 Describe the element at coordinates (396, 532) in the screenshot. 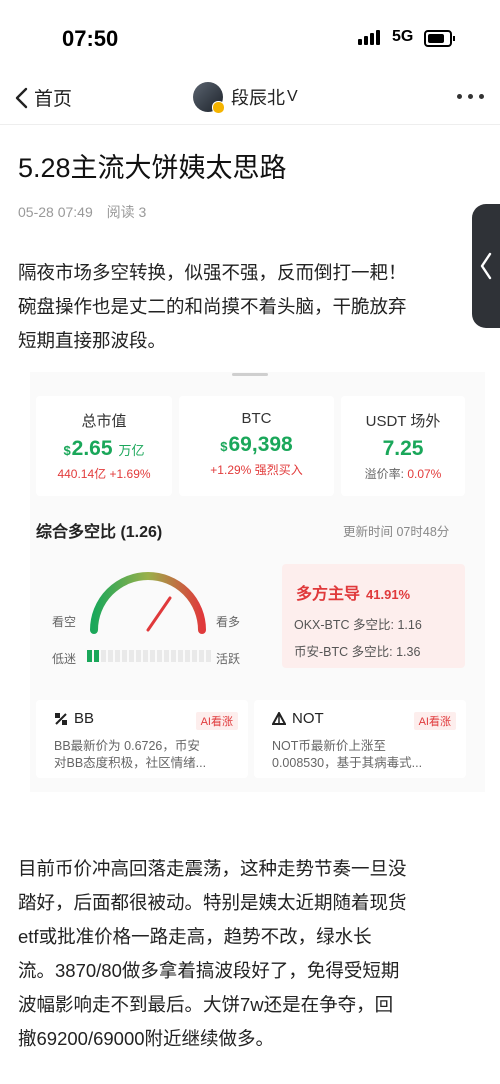

I see `update-time: 更新时间 07时48分` at that location.